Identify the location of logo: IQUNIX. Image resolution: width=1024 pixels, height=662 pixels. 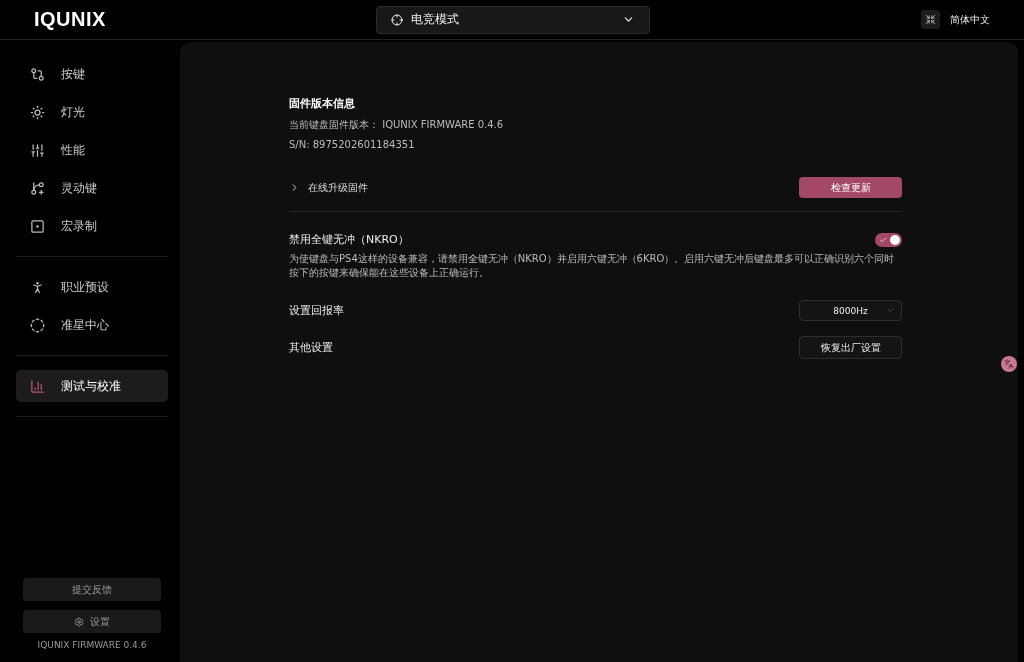
(70, 19).